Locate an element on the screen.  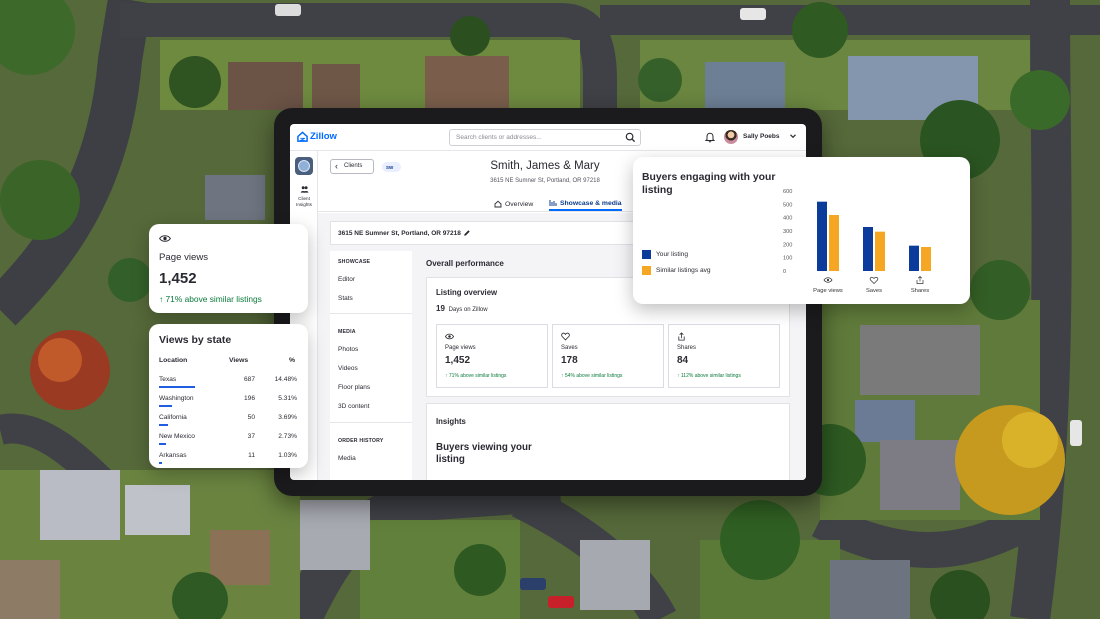
metric-value: 1,452 is located at coordinates (458, 360).